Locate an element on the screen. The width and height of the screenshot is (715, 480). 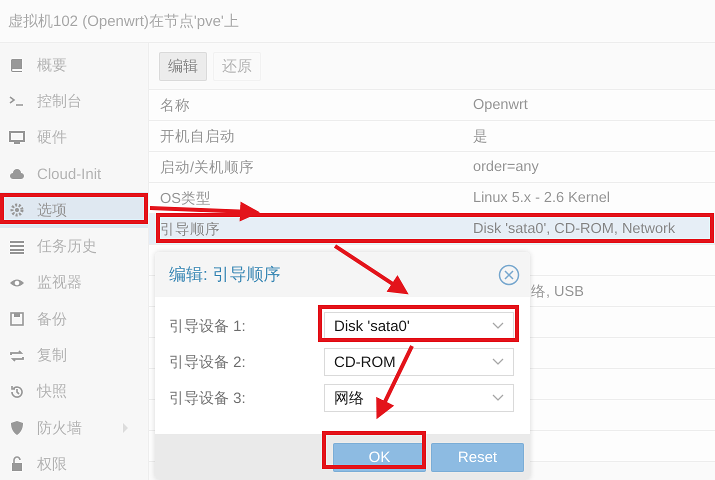
gear-icon is located at coordinates (17, 210).